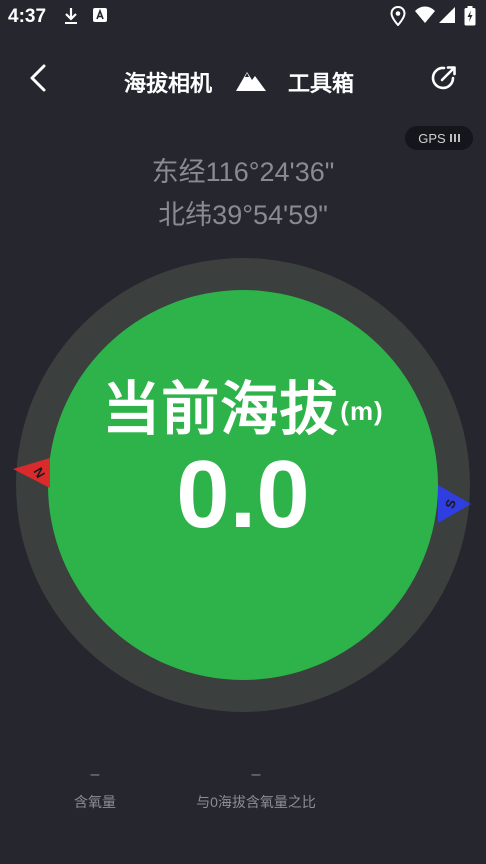 The width and height of the screenshot is (486, 864). I want to click on app-title: 海拔相机, so click(168, 83).